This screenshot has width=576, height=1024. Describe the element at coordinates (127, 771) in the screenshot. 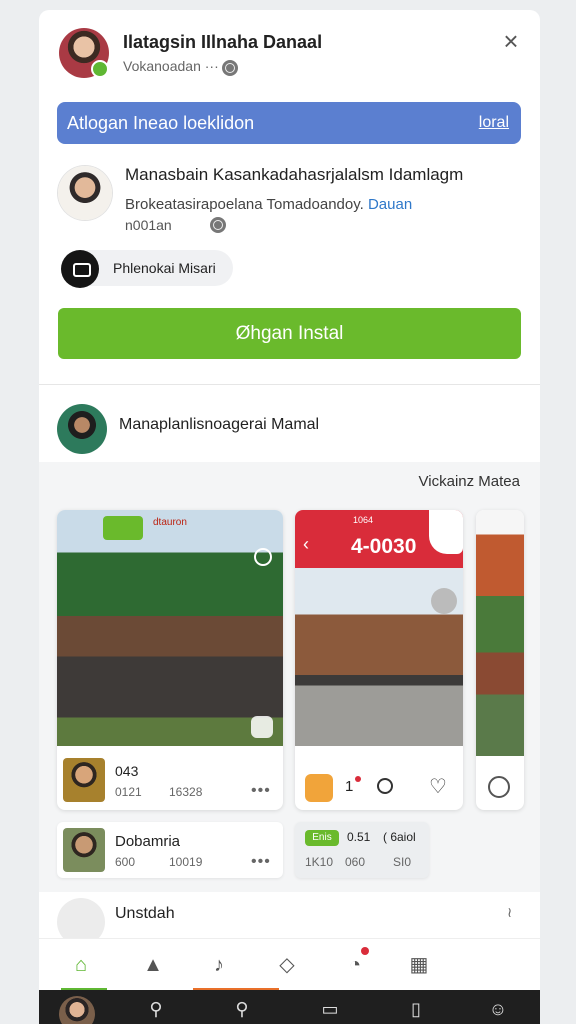

I see `caption-value: 043` at that location.